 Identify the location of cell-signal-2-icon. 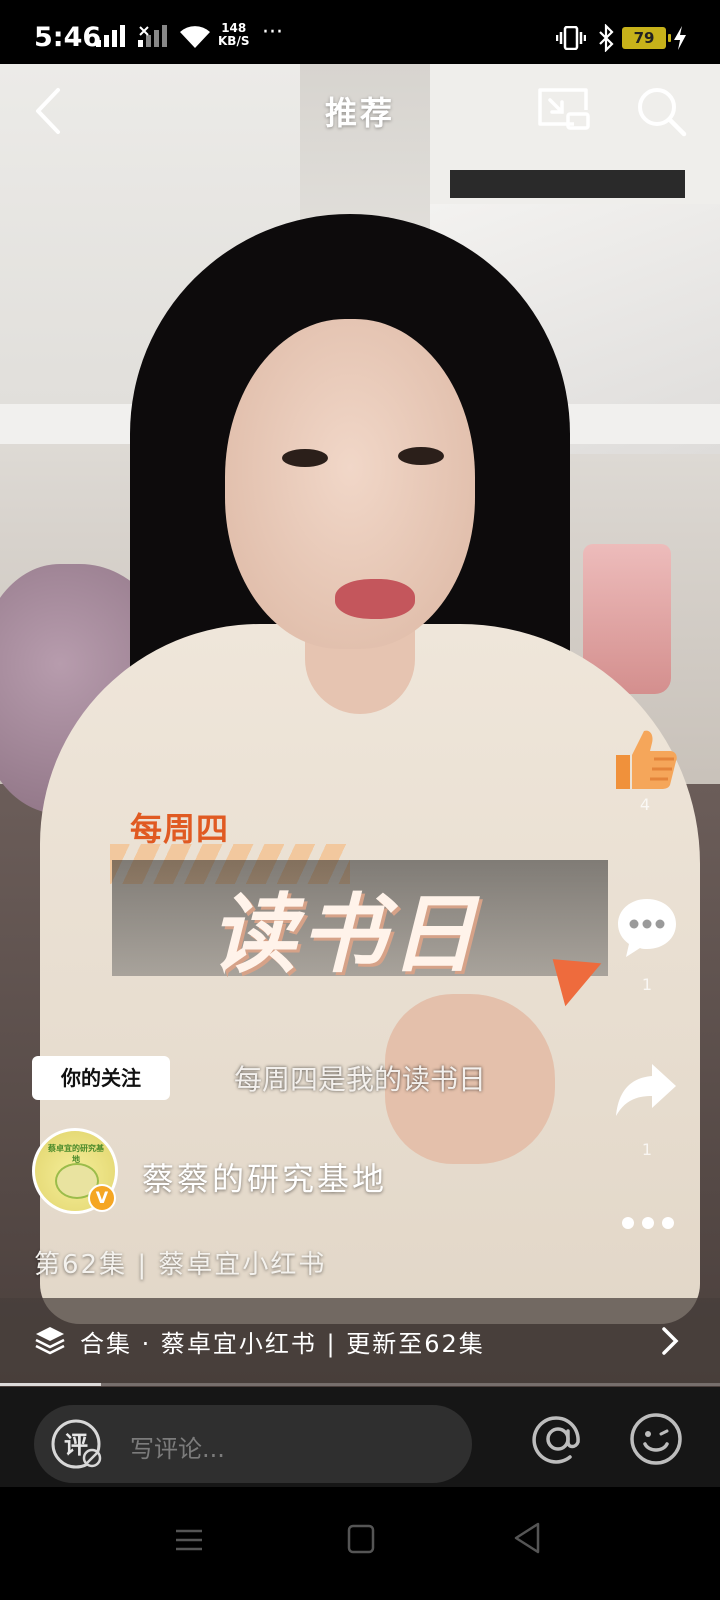
(152, 36).